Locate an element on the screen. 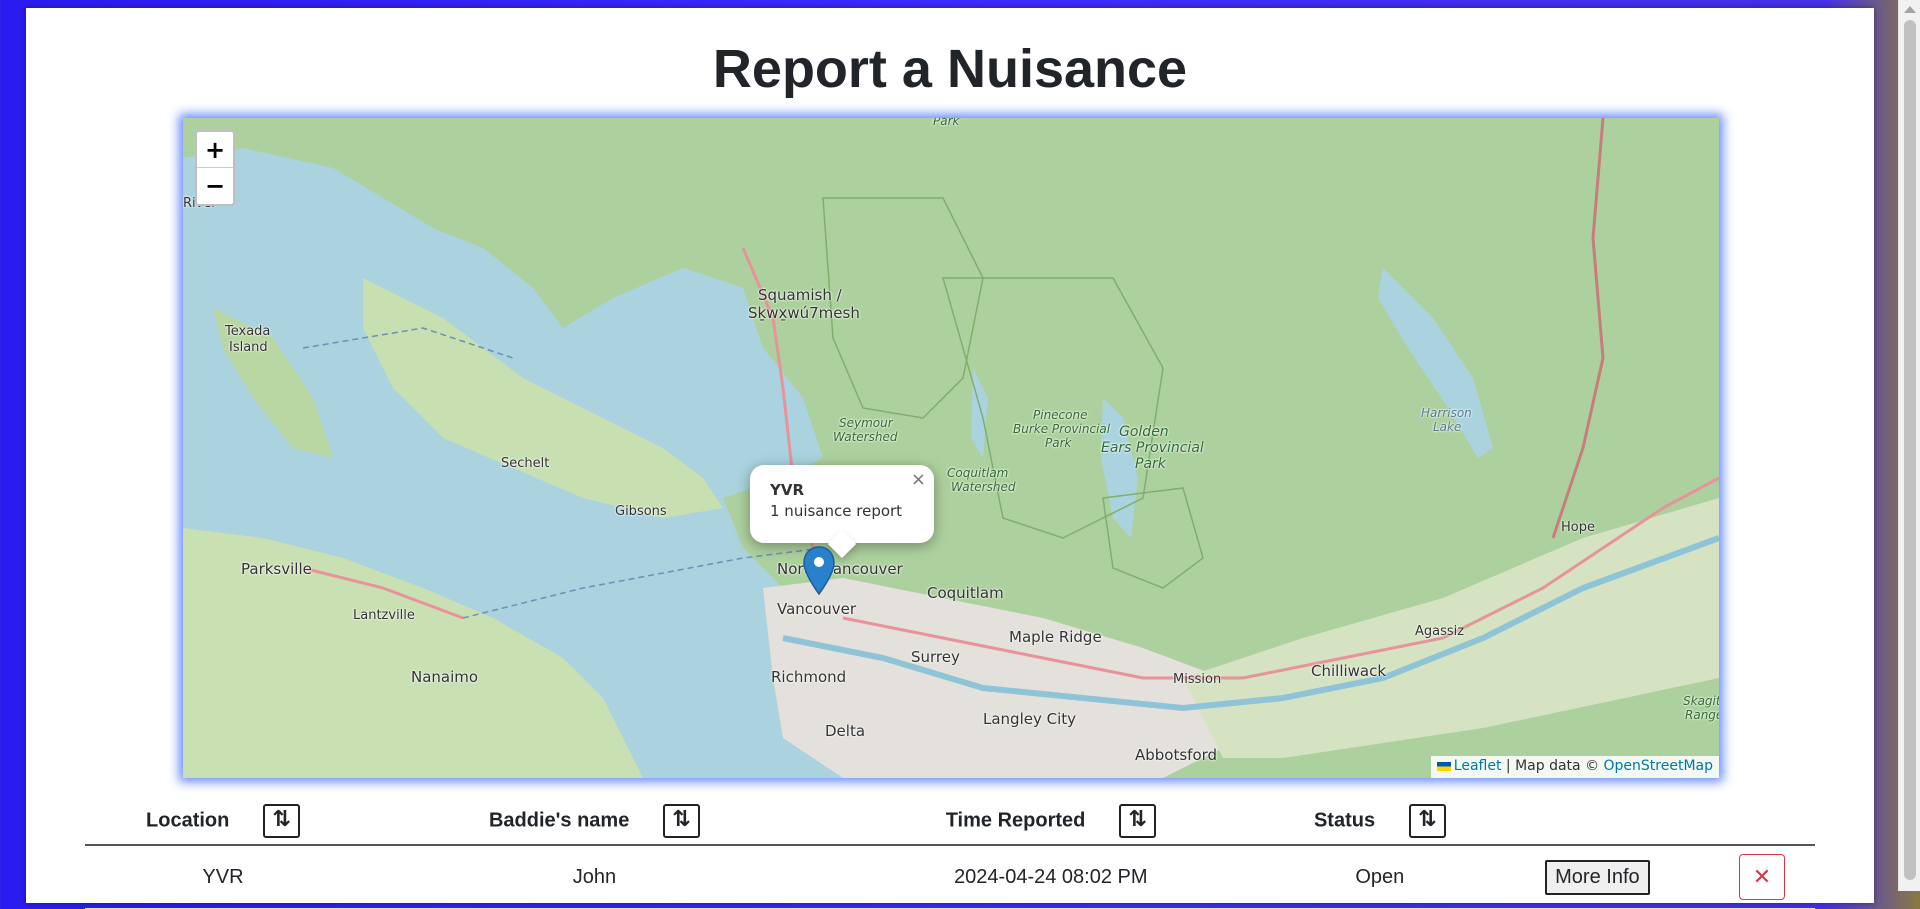 Image resolution: width=1920 pixels, height=909 pixels. place-label-lantzville: Lantzville is located at coordinates (384, 615).